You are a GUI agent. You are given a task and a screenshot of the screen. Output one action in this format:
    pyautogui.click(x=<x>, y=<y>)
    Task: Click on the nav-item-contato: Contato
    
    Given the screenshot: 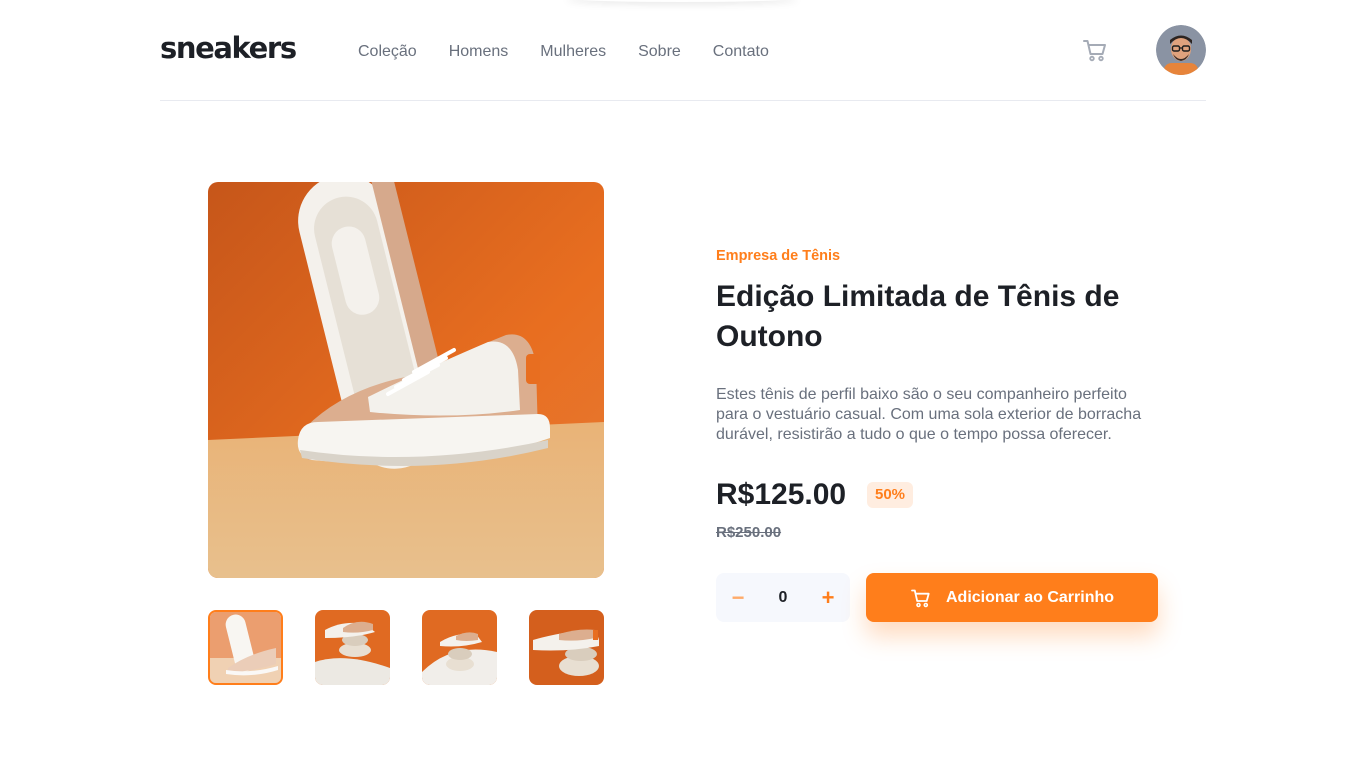 What is the action you would take?
    pyautogui.click(x=741, y=52)
    